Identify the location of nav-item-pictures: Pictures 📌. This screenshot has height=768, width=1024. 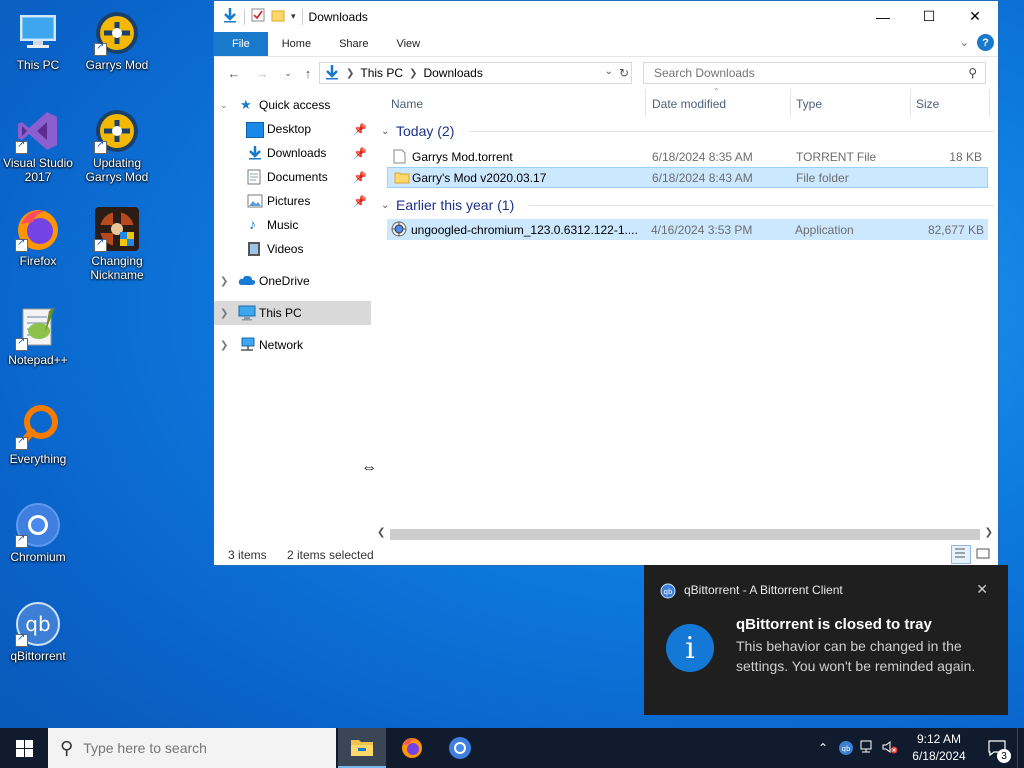
(292, 201).